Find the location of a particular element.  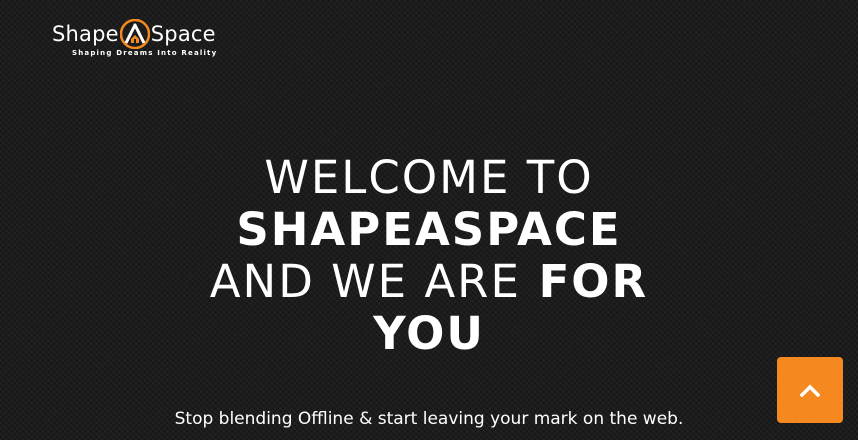

logo-name-right: Space is located at coordinates (183, 34).